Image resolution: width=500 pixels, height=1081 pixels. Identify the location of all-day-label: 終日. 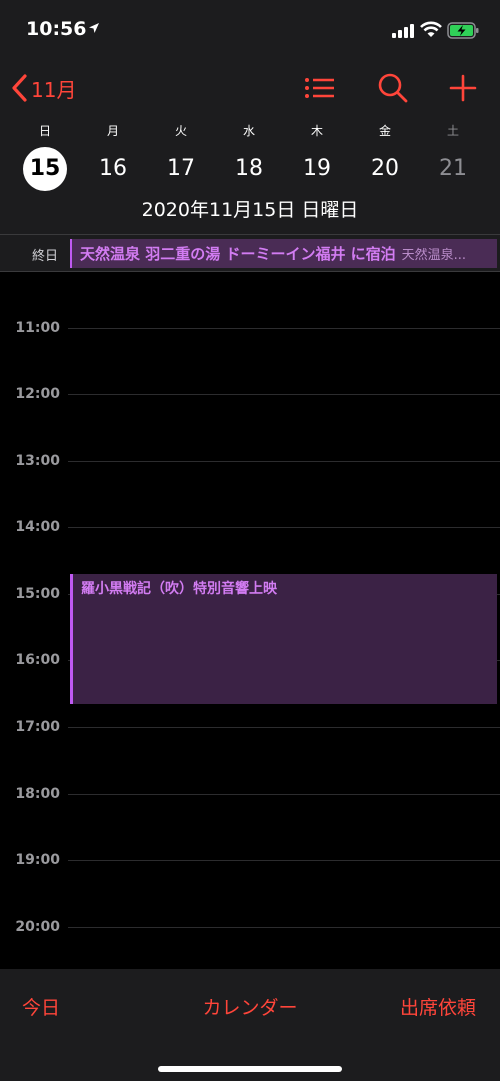
(45, 256).